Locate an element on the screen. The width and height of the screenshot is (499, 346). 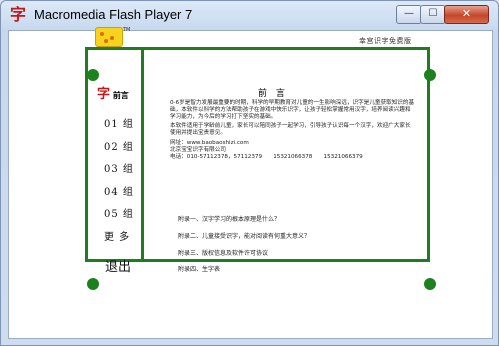
menu-heading-label: 前言 is located at coordinates (120, 95).